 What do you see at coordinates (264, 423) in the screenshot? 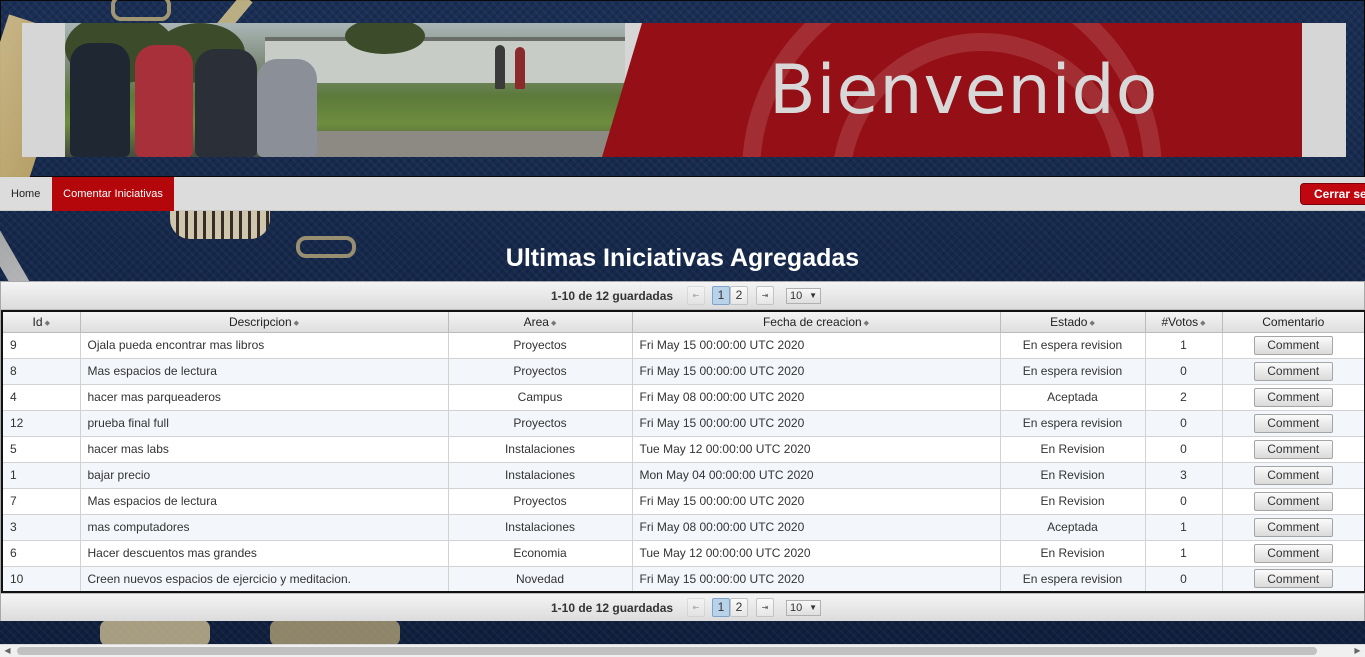
I see `cell-descripcion: prueba final full` at bounding box center [264, 423].